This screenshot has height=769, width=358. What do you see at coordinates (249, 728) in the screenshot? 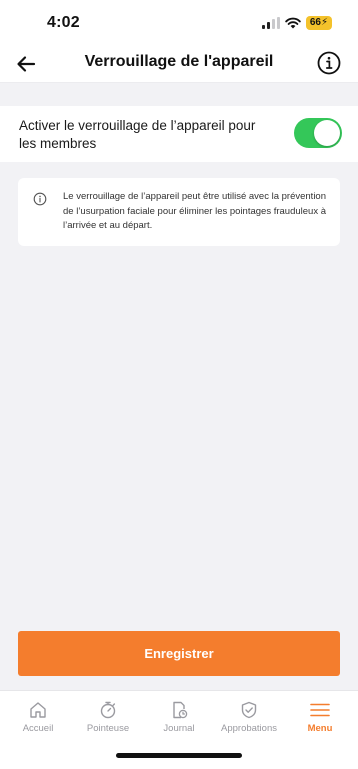
I see `tab-label: Approbations` at bounding box center [249, 728].